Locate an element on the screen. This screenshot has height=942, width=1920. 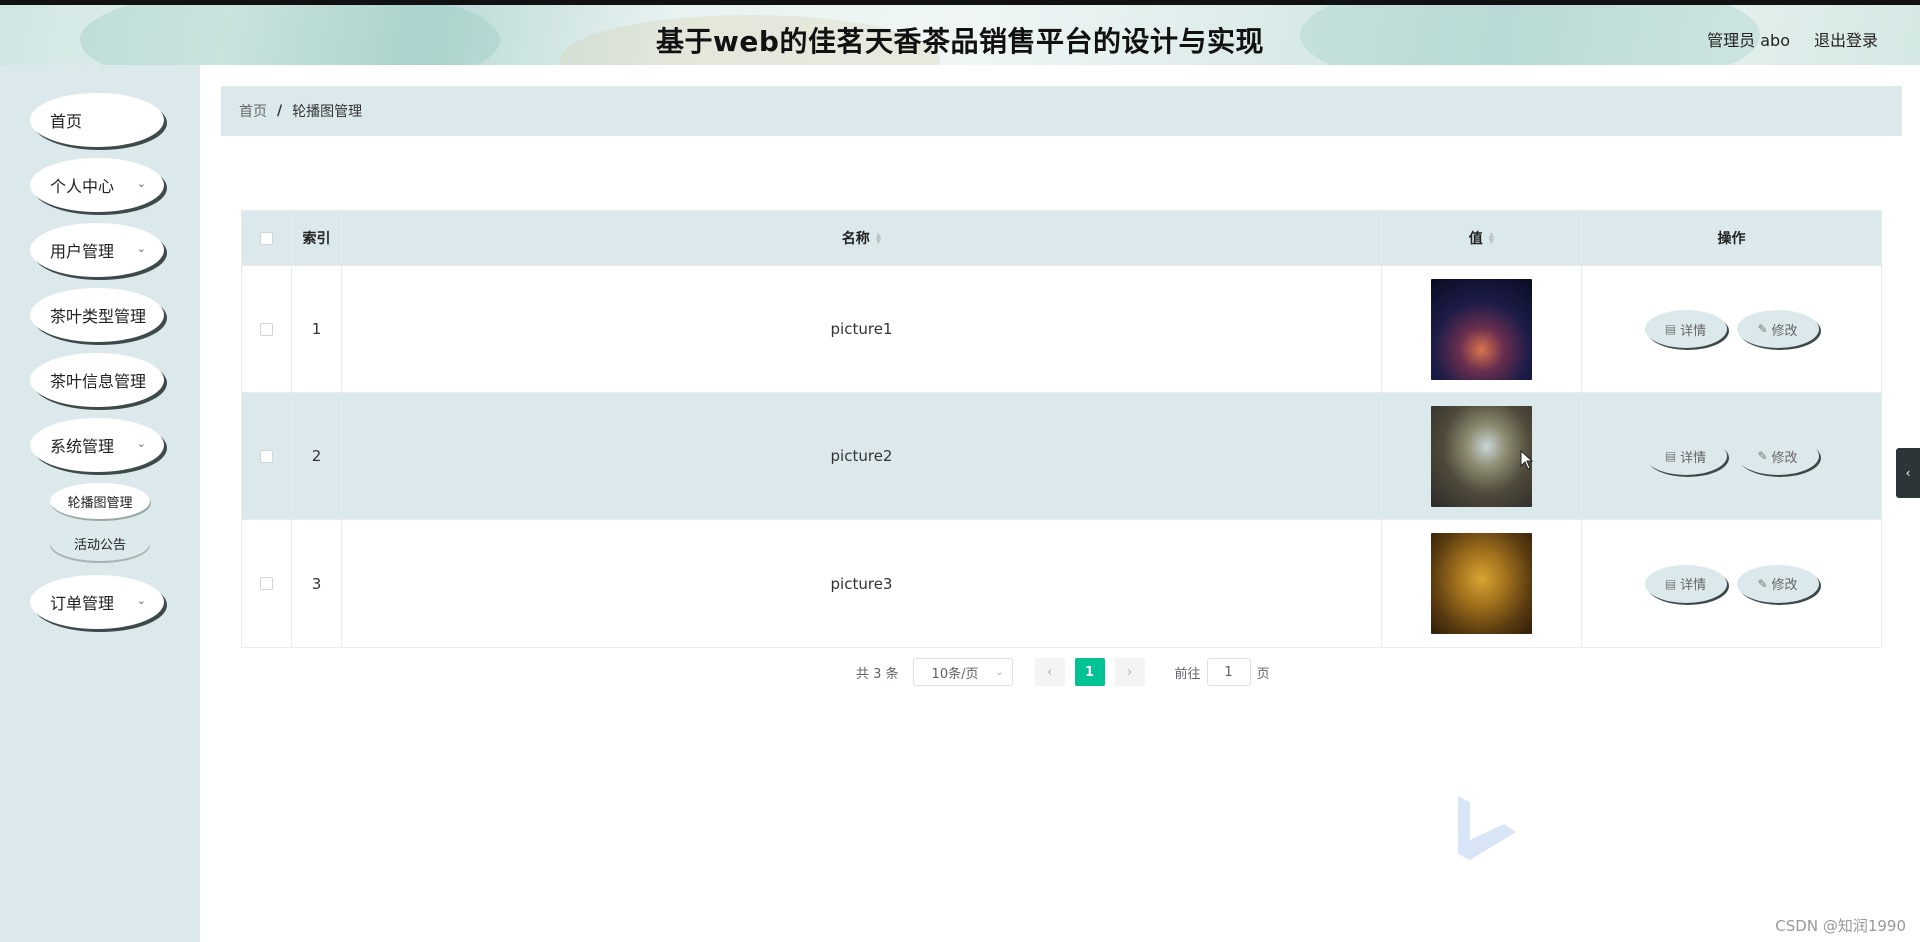
sidebar-item-label: 茶叶类型管理 is located at coordinates (98, 316).